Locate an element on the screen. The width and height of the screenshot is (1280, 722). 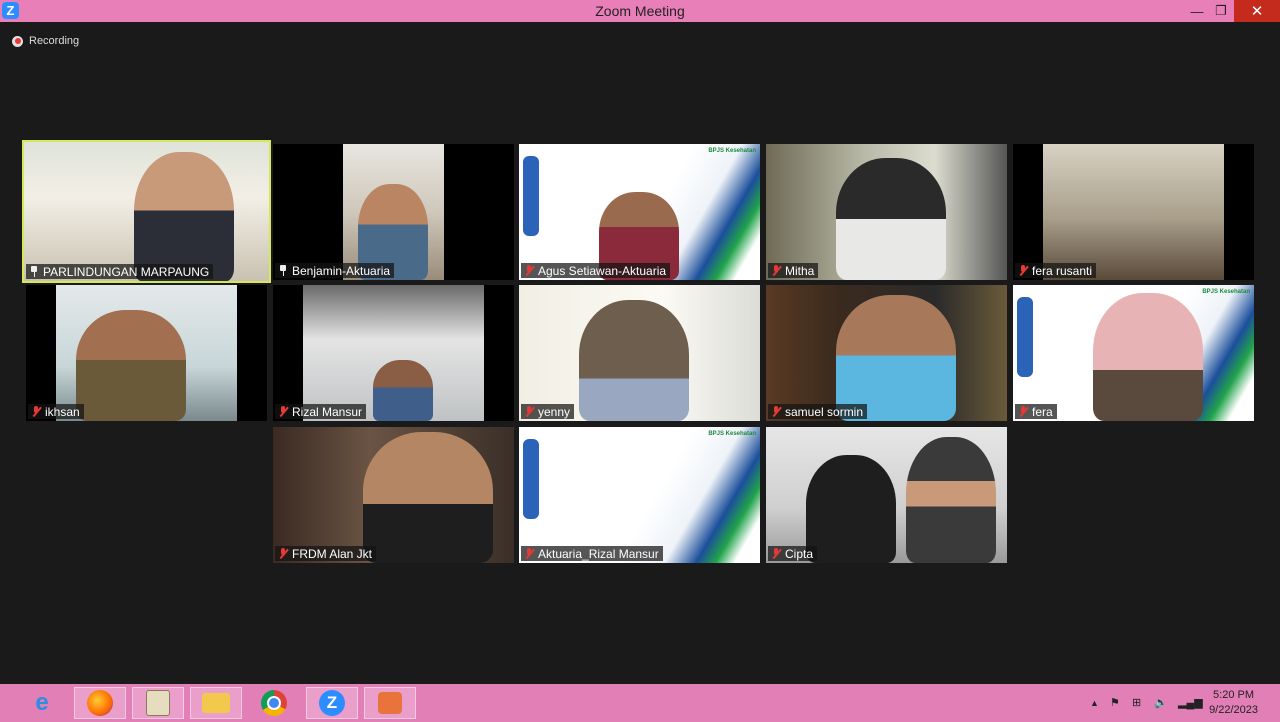
video-tile: FRDM Alan Jkt is located at coordinates (393, 495).